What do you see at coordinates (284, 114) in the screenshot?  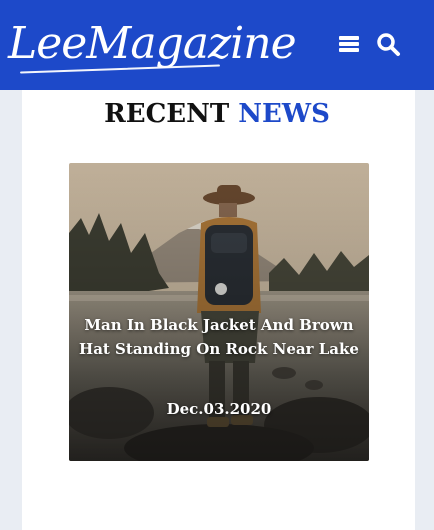 I see `heading-news: NEWS` at bounding box center [284, 114].